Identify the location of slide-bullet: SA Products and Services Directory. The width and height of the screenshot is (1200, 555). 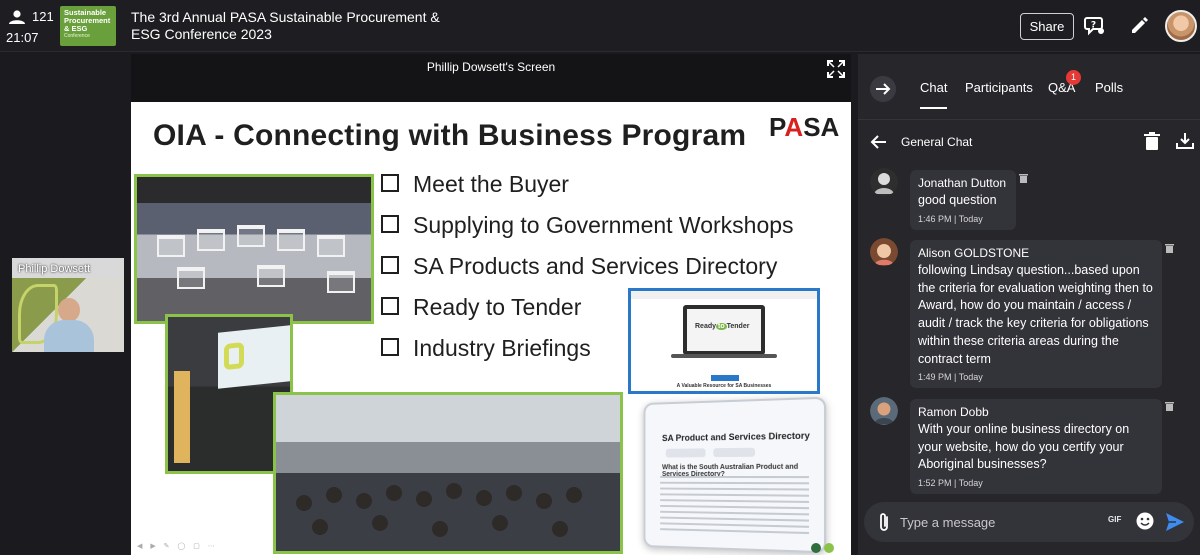
(587, 270).